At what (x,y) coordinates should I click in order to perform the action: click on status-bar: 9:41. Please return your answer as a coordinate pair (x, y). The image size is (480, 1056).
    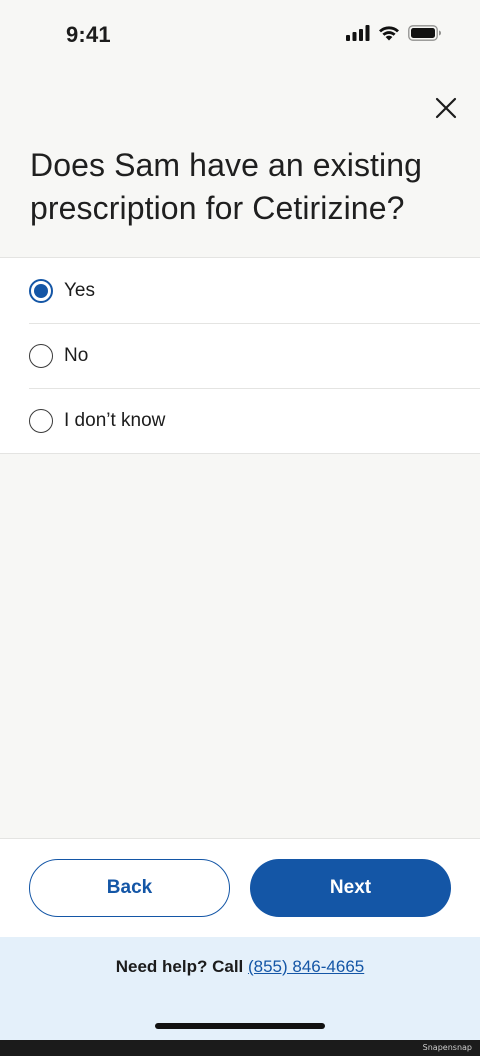
    Looking at the image, I should click on (240, 36).